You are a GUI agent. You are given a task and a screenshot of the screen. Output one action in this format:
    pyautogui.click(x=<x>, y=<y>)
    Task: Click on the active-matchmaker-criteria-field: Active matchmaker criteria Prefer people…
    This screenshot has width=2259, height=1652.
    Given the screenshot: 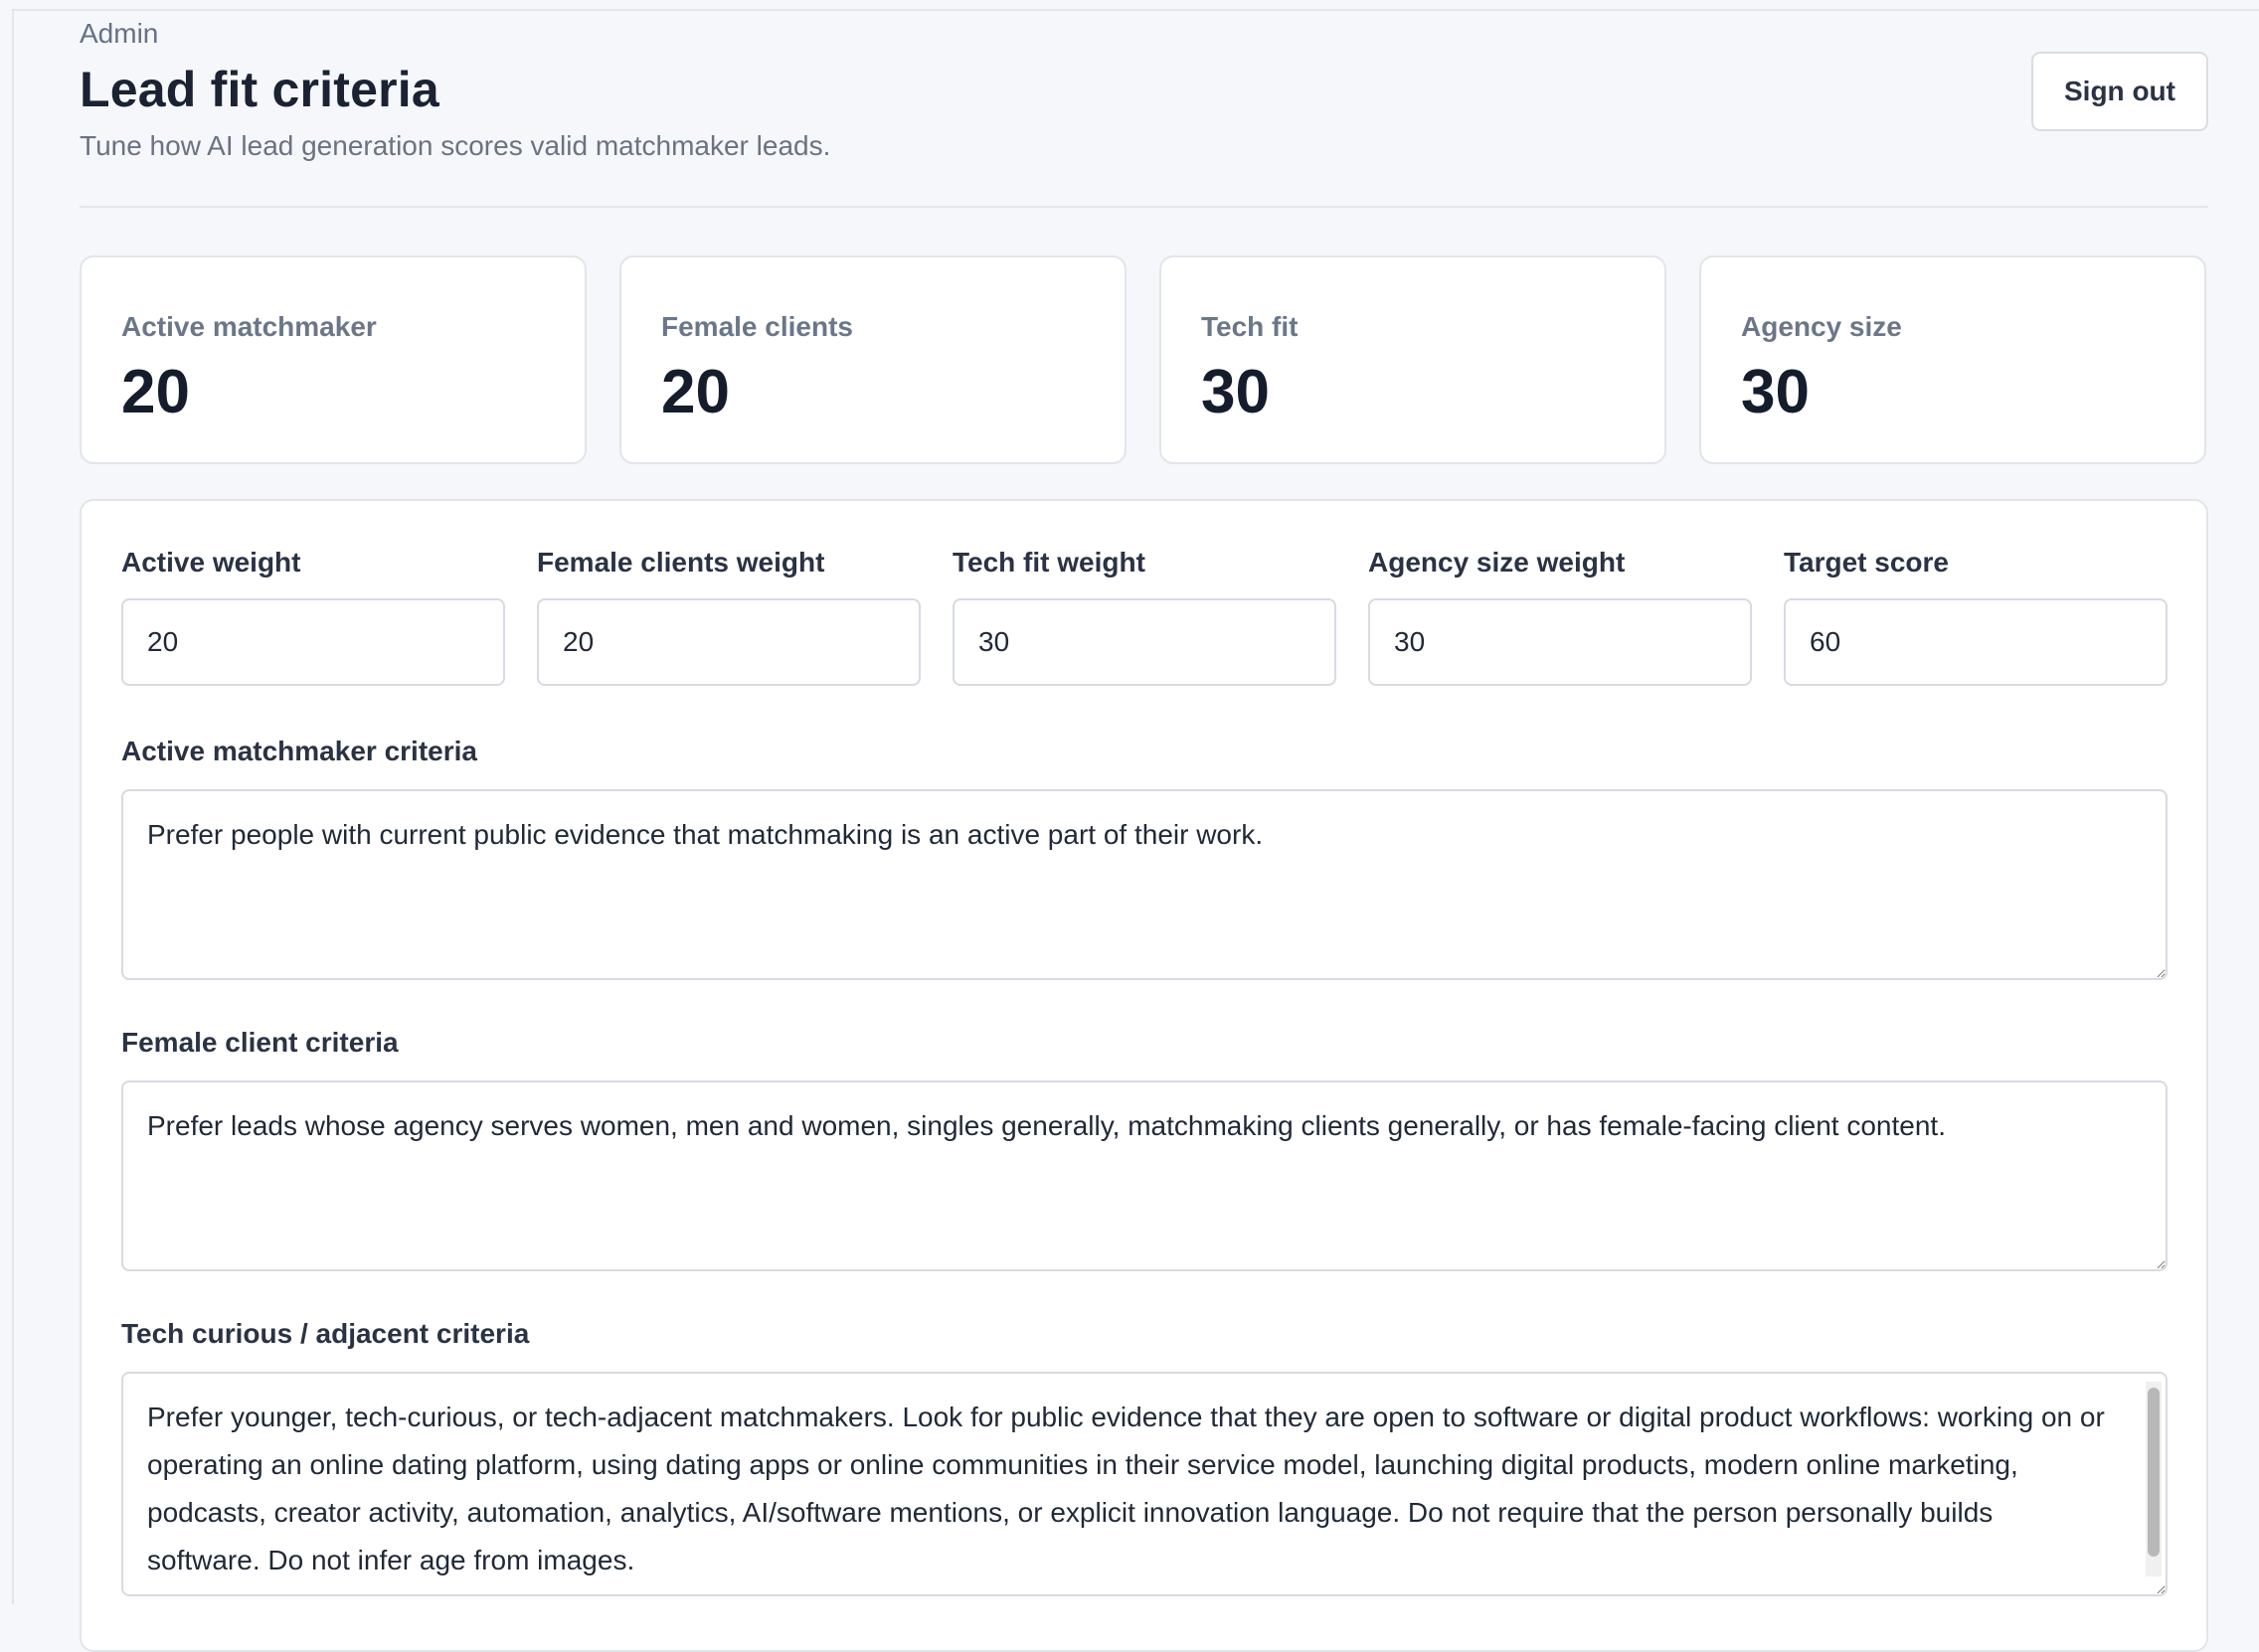 What is the action you would take?
    pyautogui.click(x=1144, y=859)
    